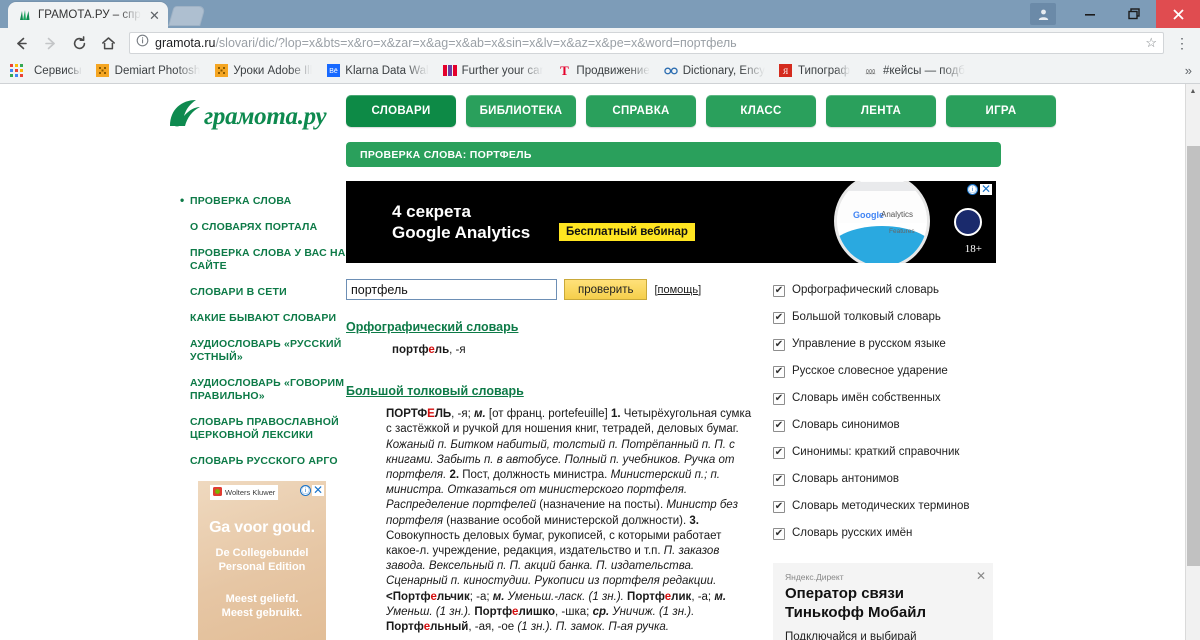 The width and height of the screenshot is (1200, 640). Describe the element at coordinates (914, 71) in the screenshot. I see `bookmark-item-8: ⅏ #кейсы — подб` at that location.